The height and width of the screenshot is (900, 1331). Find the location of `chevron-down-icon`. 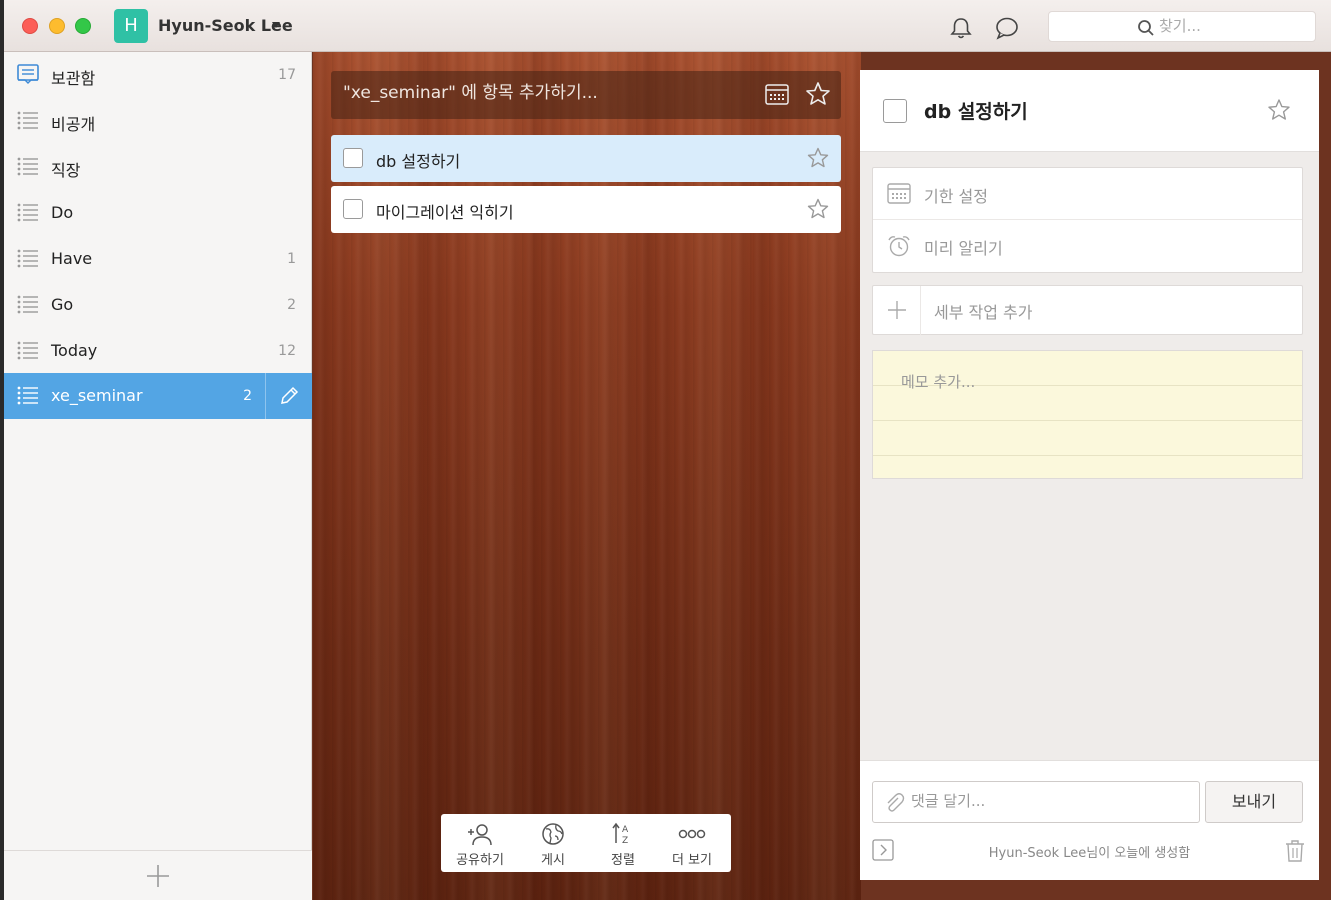

chevron-down-icon is located at coordinates (276, 25).